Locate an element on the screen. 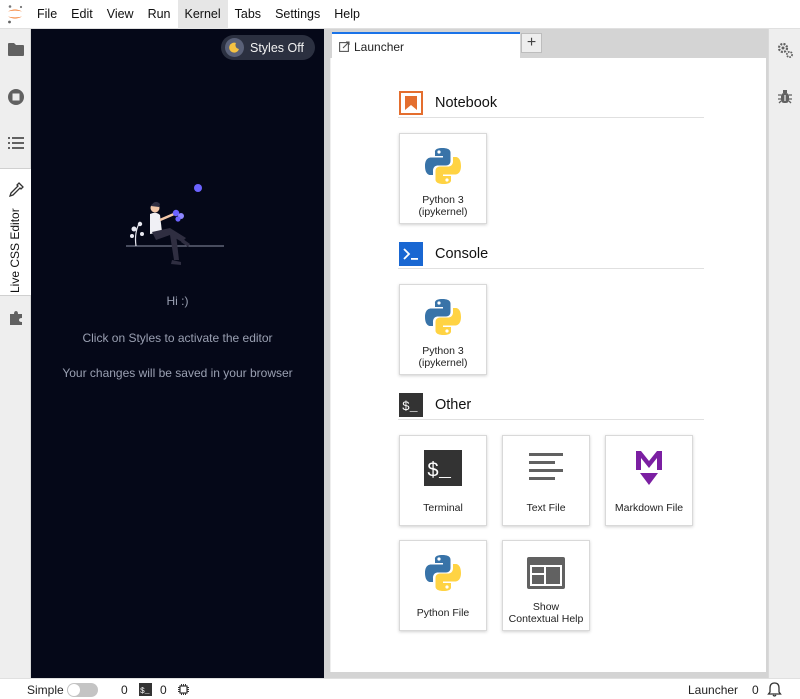 The image size is (800, 699). list-icon is located at coordinates (15, 143).